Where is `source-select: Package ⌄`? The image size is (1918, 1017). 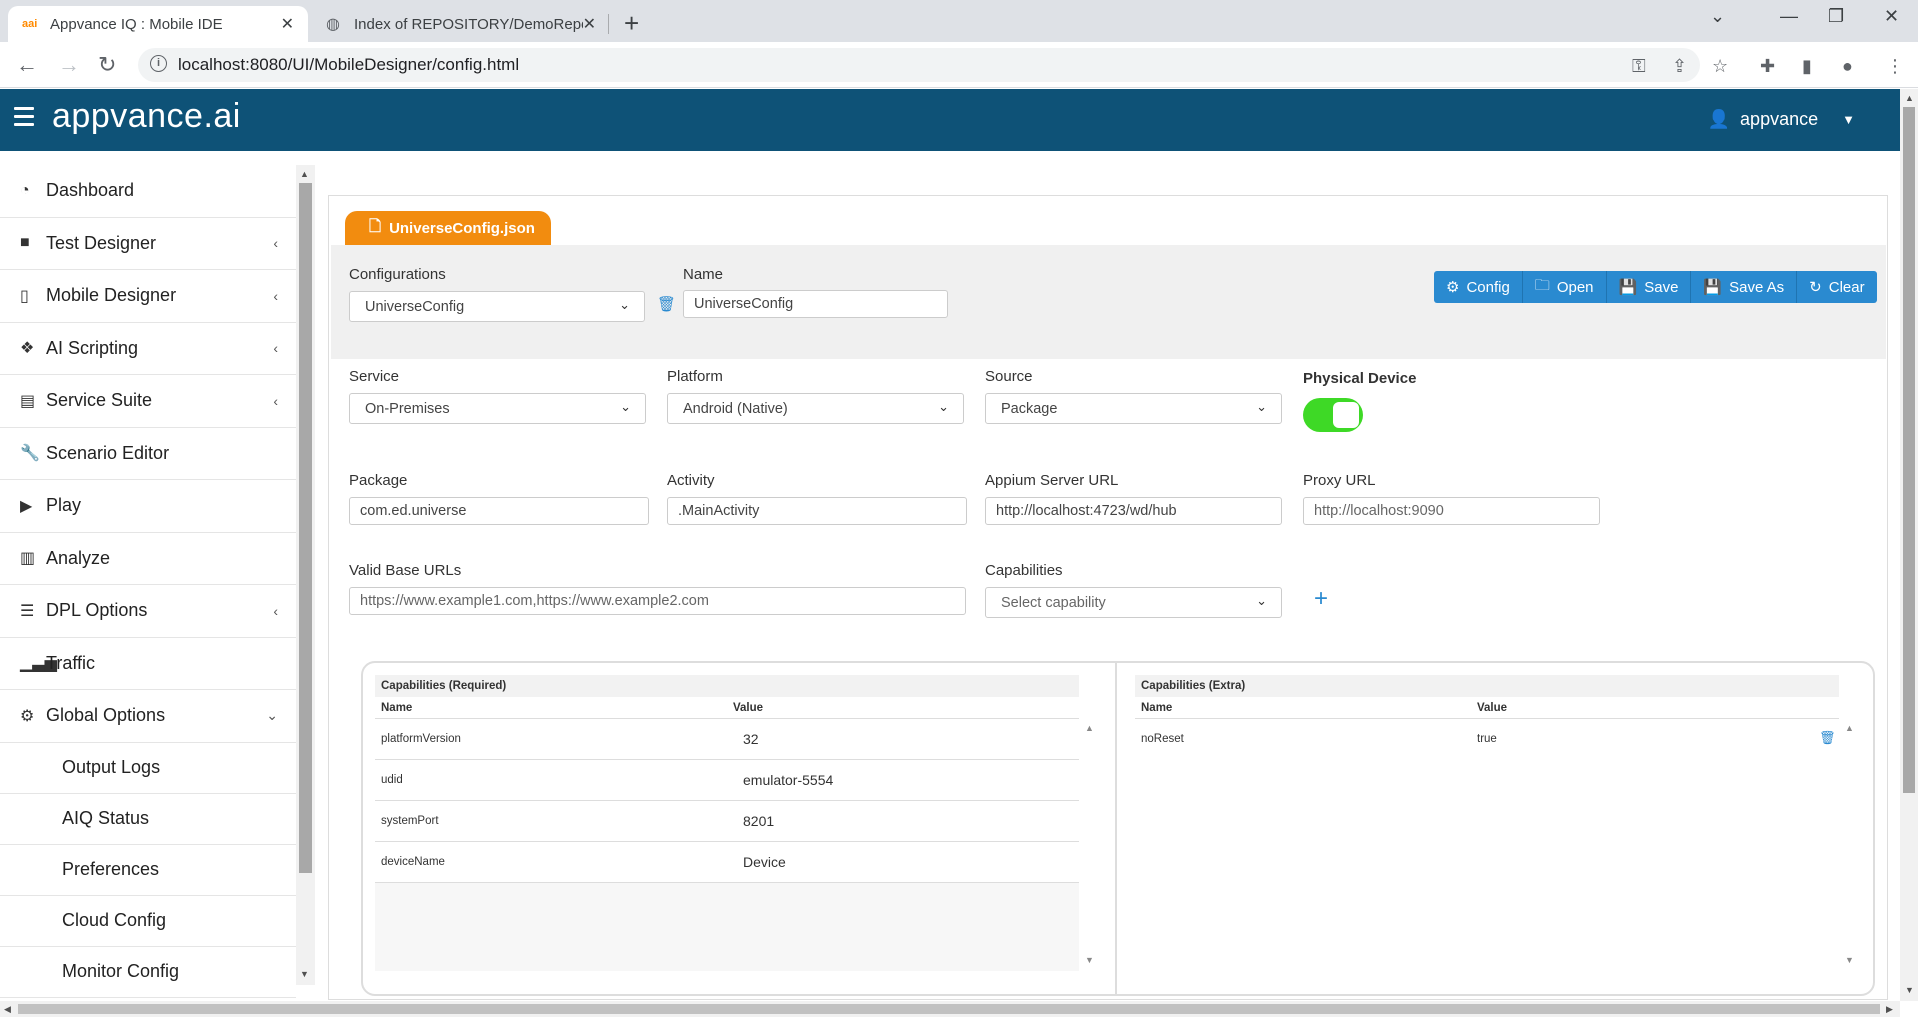 source-select: Package ⌄ is located at coordinates (1133, 408).